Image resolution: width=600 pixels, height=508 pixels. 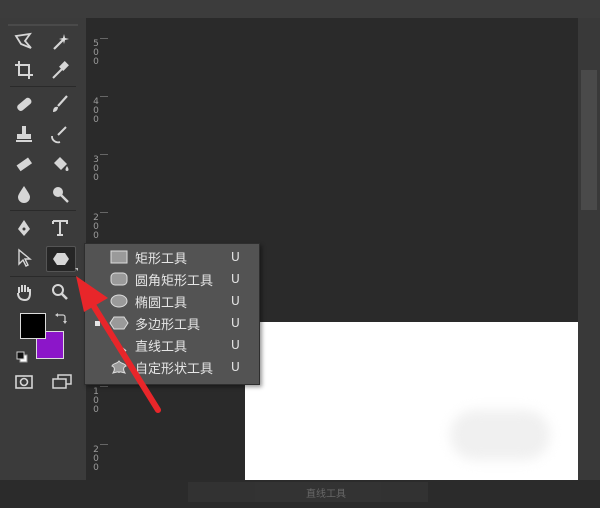 I want to click on eraser-icon, so click(x=24, y=164).